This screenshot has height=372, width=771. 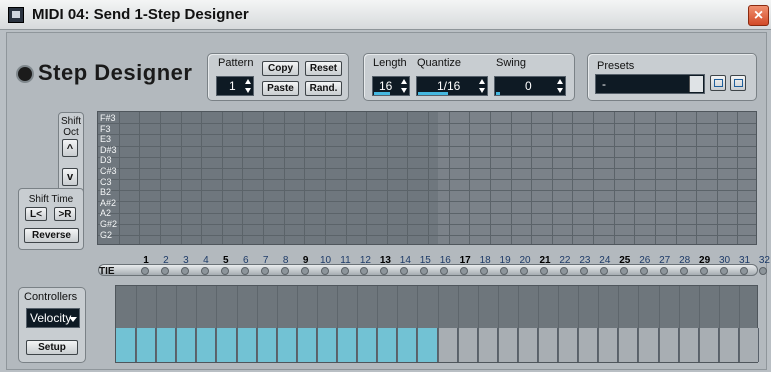 I want to click on rand-button: Rand., so click(x=323, y=88).